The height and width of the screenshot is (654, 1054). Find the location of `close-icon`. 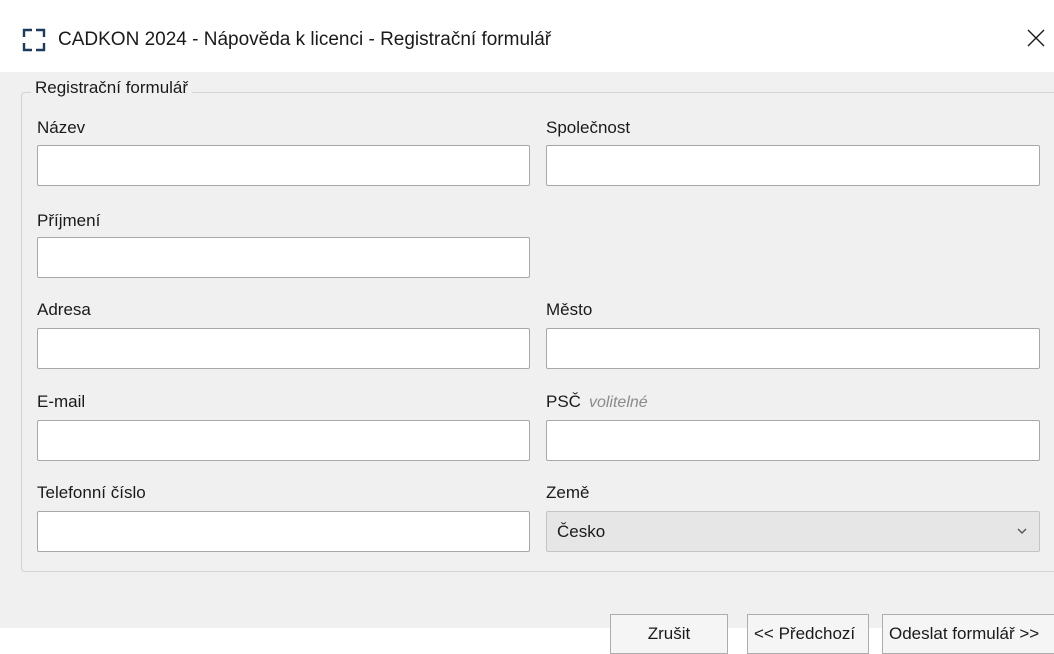

close-icon is located at coordinates (1036, 38).